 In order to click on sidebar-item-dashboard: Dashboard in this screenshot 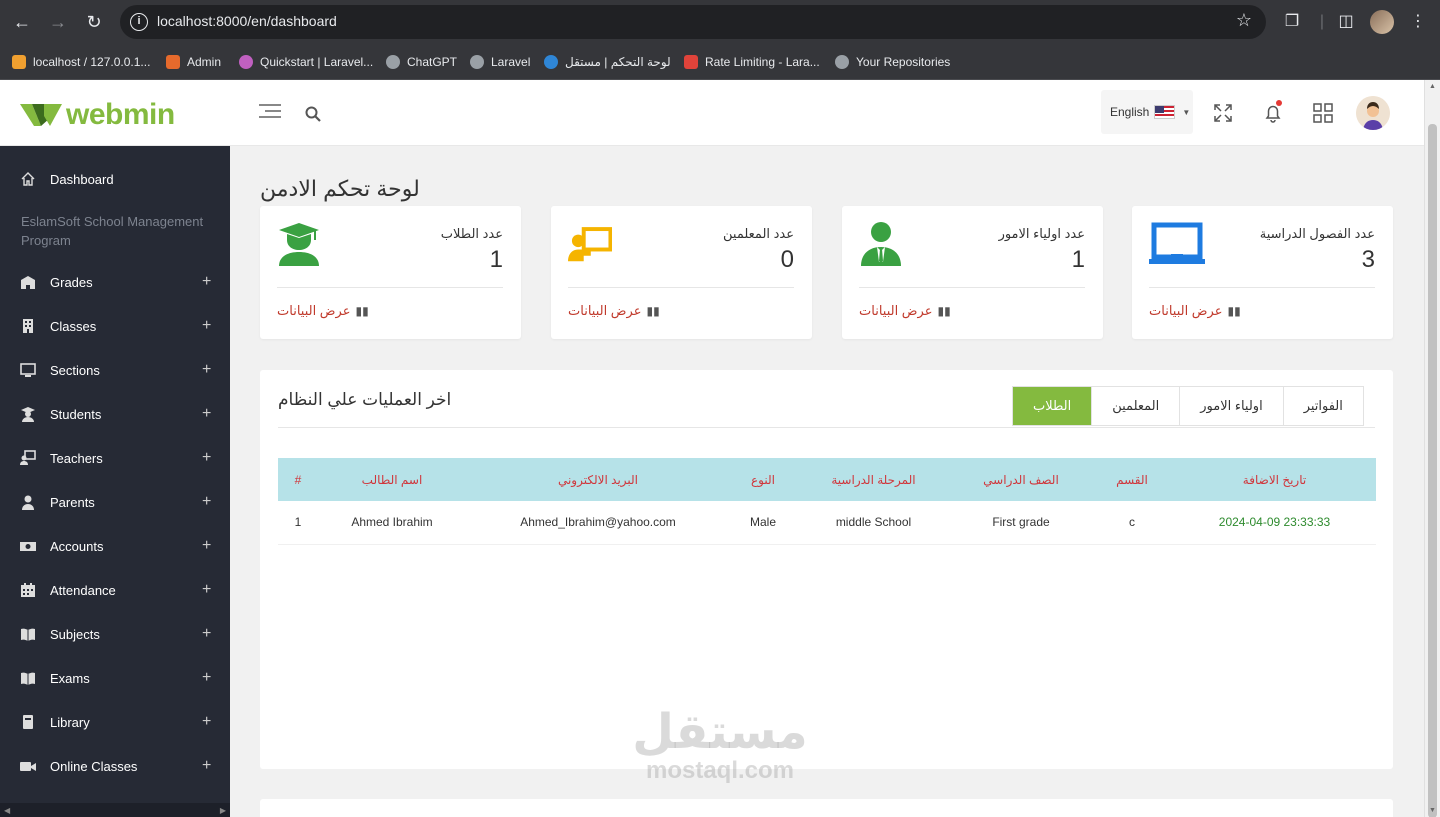, I will do `click(115, 179)`.